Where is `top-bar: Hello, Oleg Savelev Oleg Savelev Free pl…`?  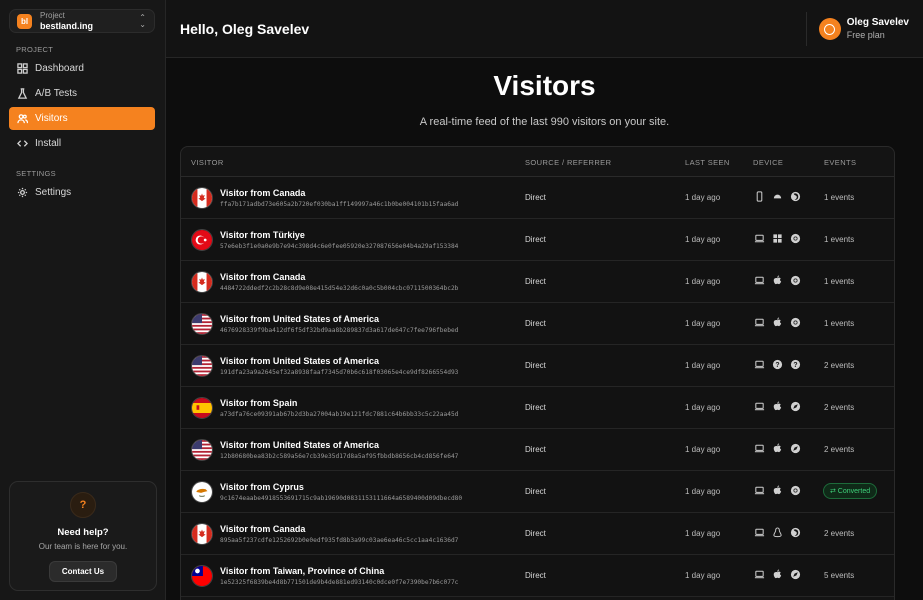 top-bar: Hello, Oleg Savelev Oleg Savelev Free pl… is located at coordinates (544, 29).